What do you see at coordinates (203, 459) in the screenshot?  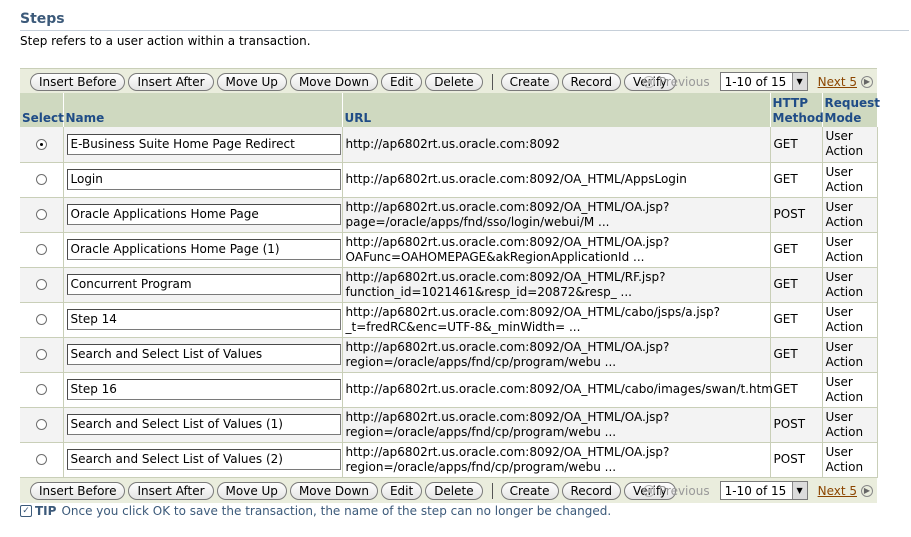 I see `name-input: Search and Select List of Values (2)` at bounding box center [203, 459].